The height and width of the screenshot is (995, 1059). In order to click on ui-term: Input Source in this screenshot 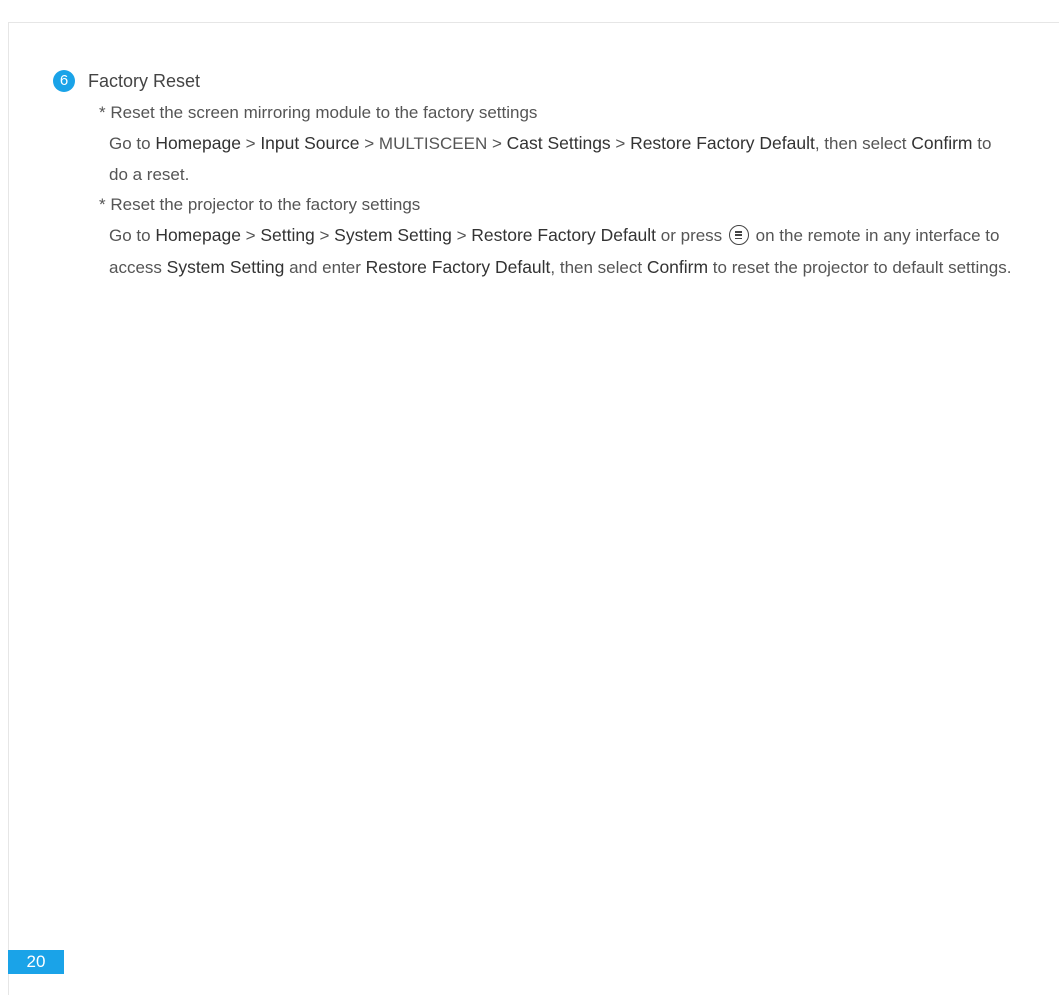, I will do `click(310, 143)`.